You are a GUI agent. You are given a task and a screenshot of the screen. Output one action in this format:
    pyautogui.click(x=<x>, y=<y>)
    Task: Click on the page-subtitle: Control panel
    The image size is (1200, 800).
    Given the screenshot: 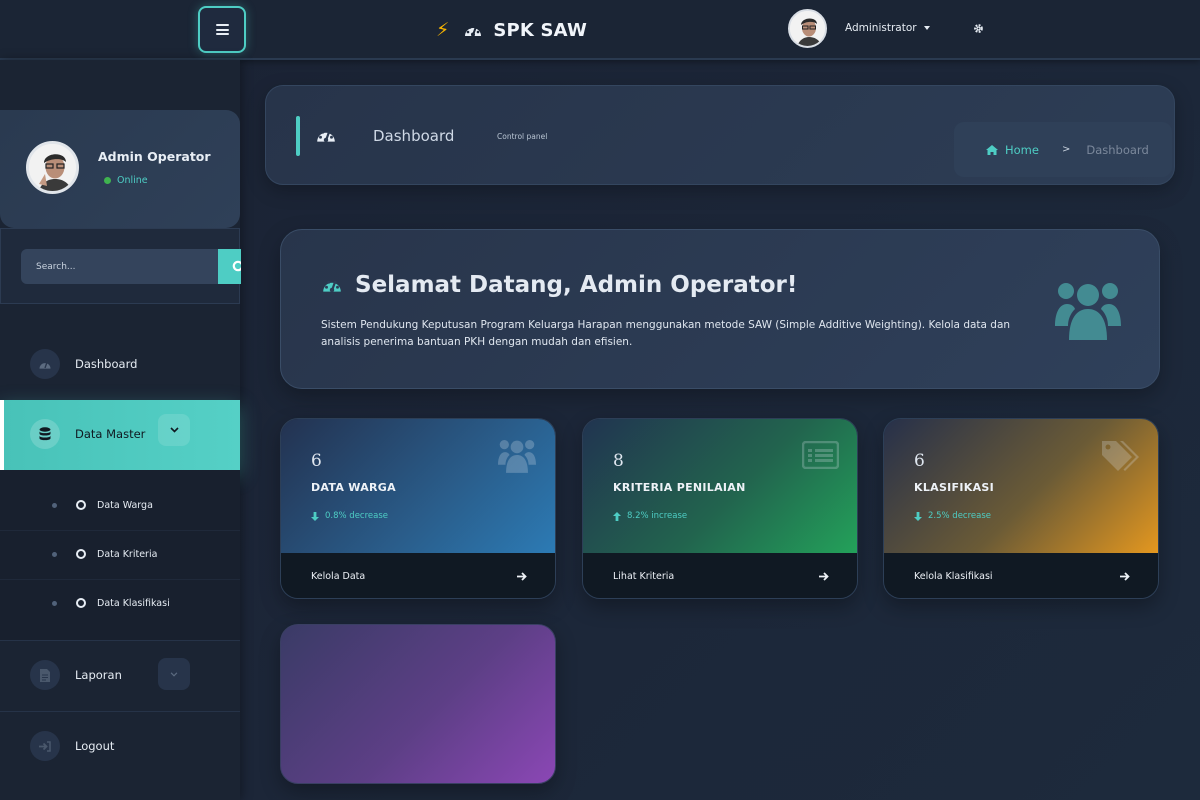 What is the action you would take?
    pyautogui.click(x=522, y=136)
    